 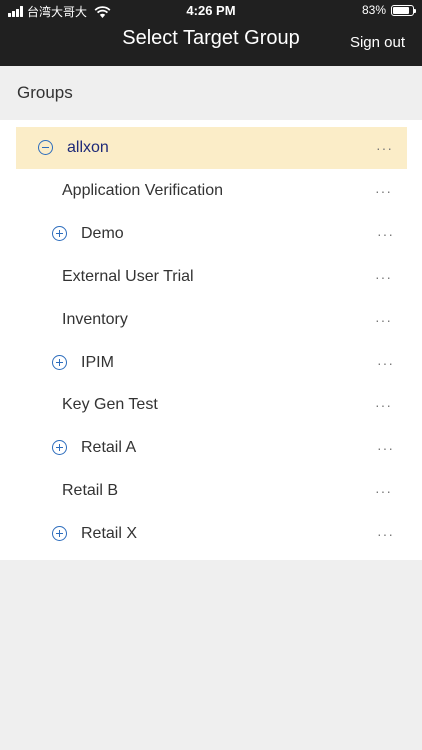 What do you see at coordinates (109, 533) in the screenshot?
I see `group-label: Retail X` at bounding box center [109, 533].